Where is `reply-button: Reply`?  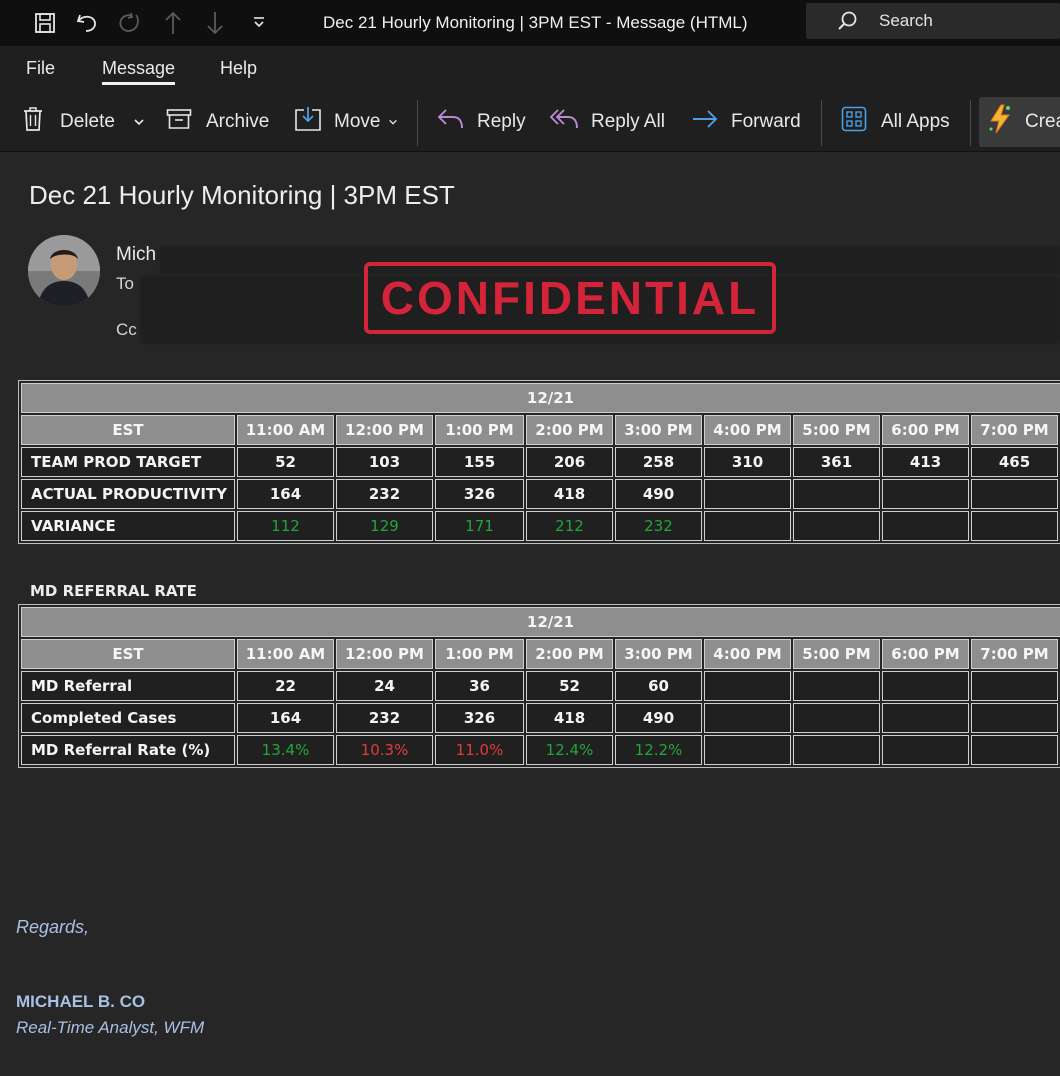 reply-button: Reply is located at coordinates (481, 122).